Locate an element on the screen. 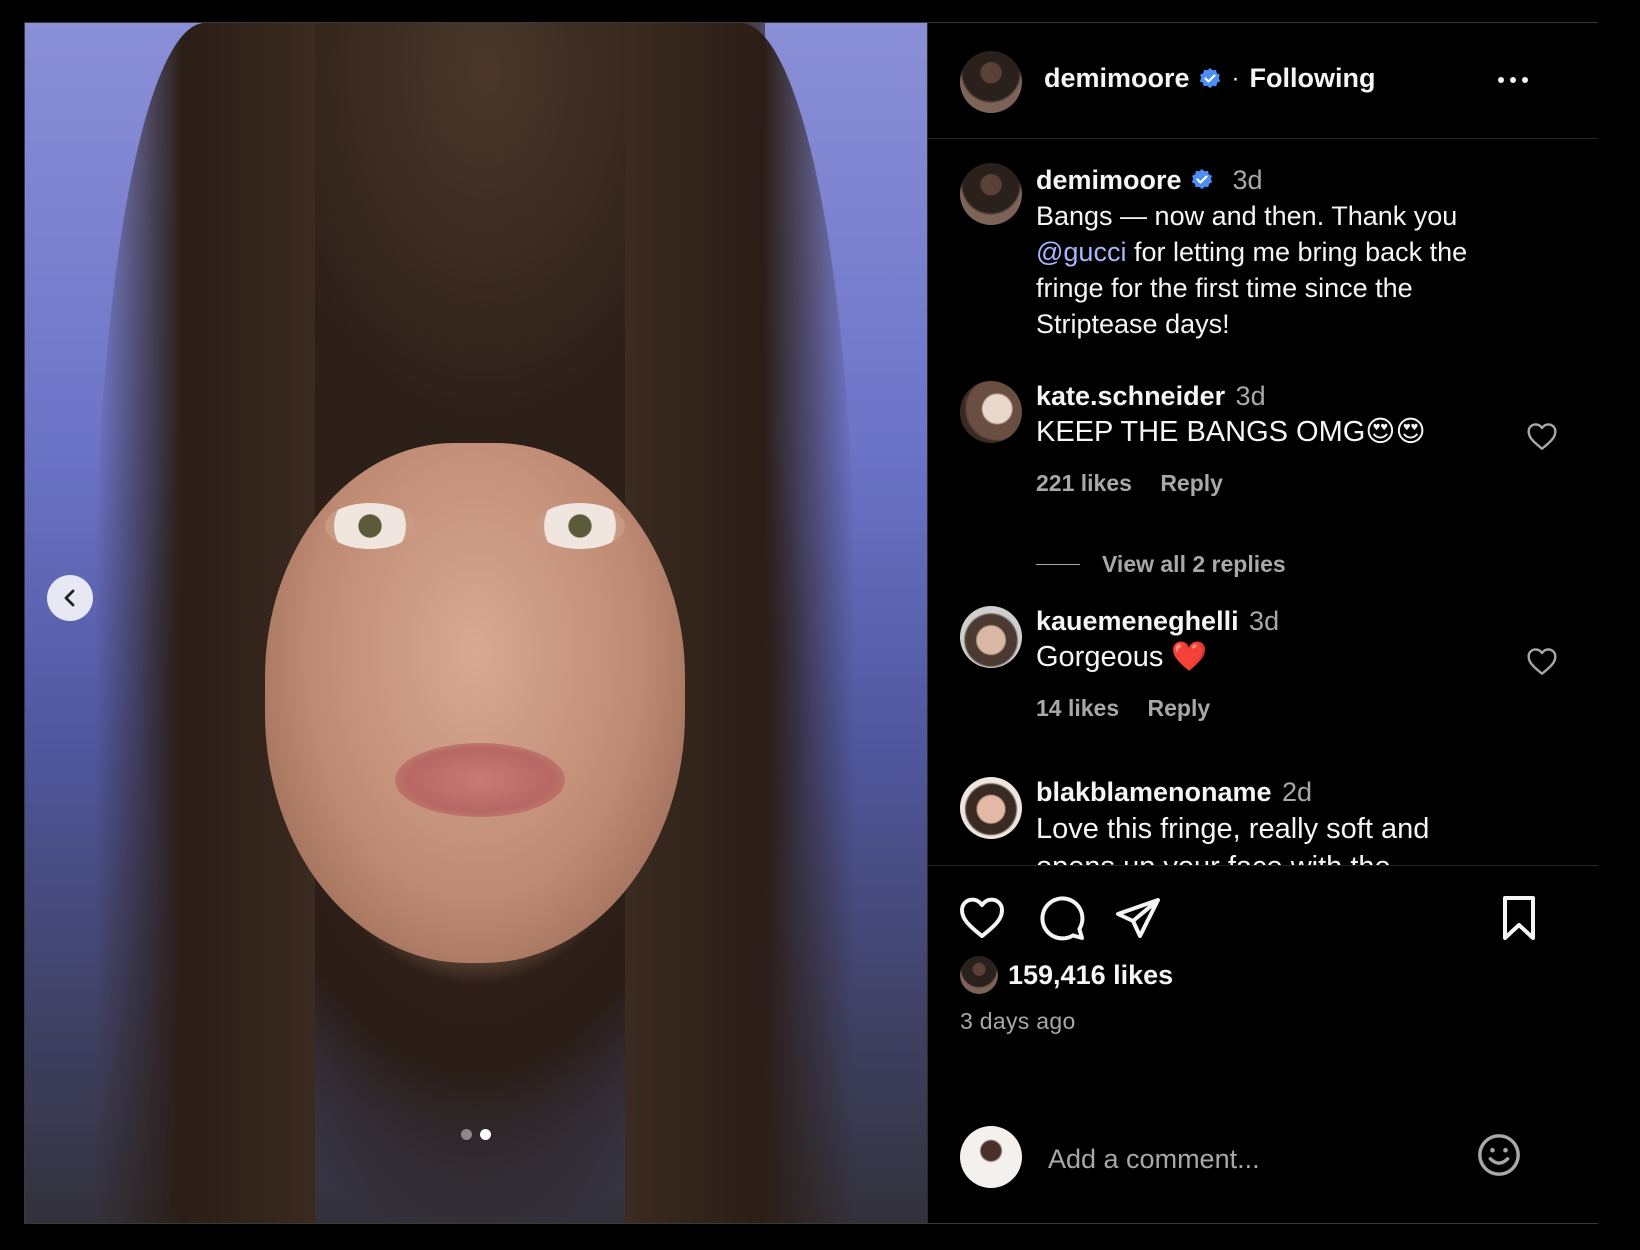 The width and height of the screenshot is (1640, 1250). comment-bubble-icon is located at coordinates (1062, 918).